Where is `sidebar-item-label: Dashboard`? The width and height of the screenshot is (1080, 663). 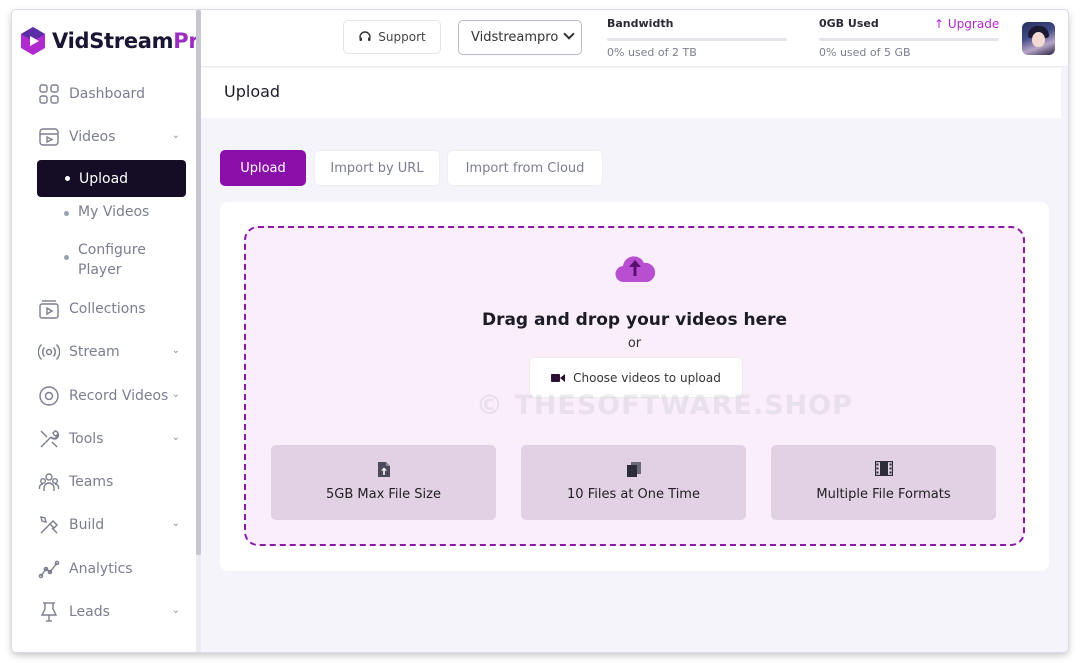 sidebar-item-label: Dashboard is located at coordinates (107, 94).